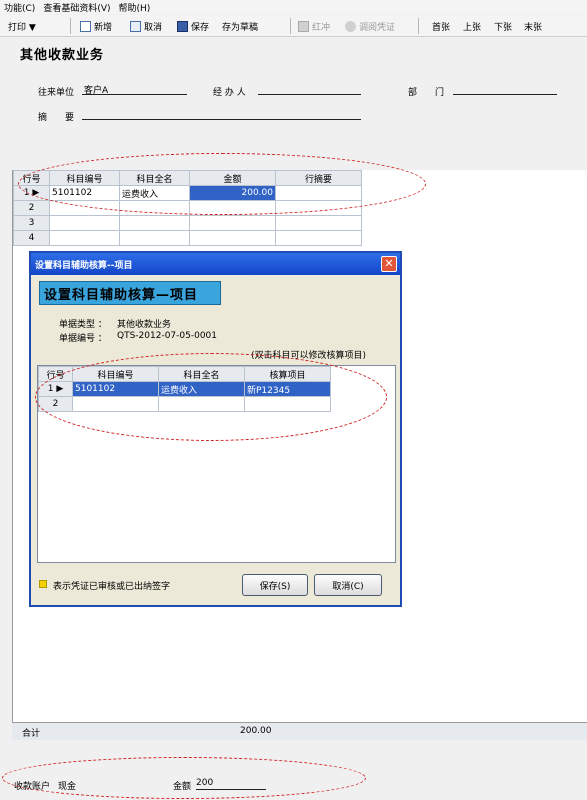 The width and height of the screenshot is (587, 800). I want to click on doc-type-label: 单据类型 ：, so click(83, 325).